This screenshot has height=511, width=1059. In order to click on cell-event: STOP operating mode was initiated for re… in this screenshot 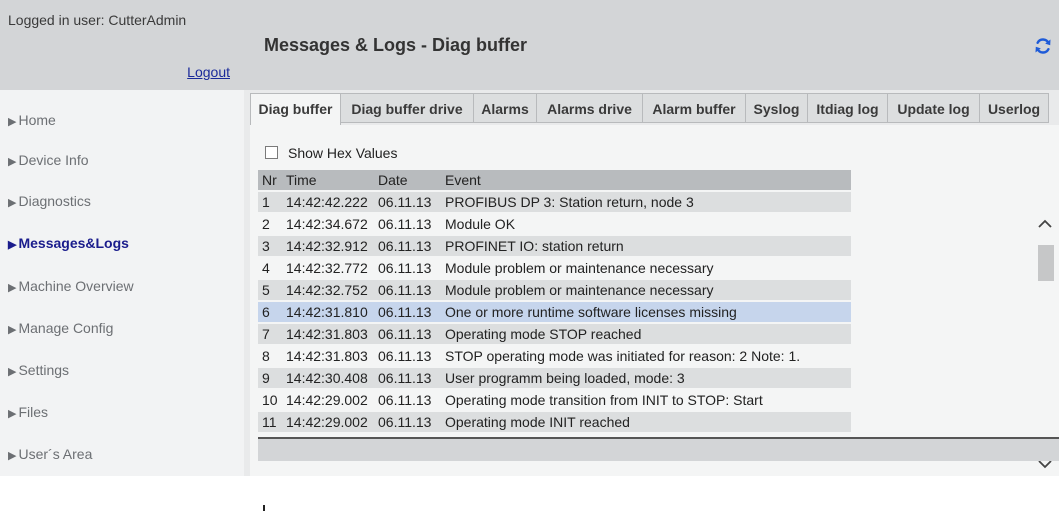, I will do `click(646, 356)`.